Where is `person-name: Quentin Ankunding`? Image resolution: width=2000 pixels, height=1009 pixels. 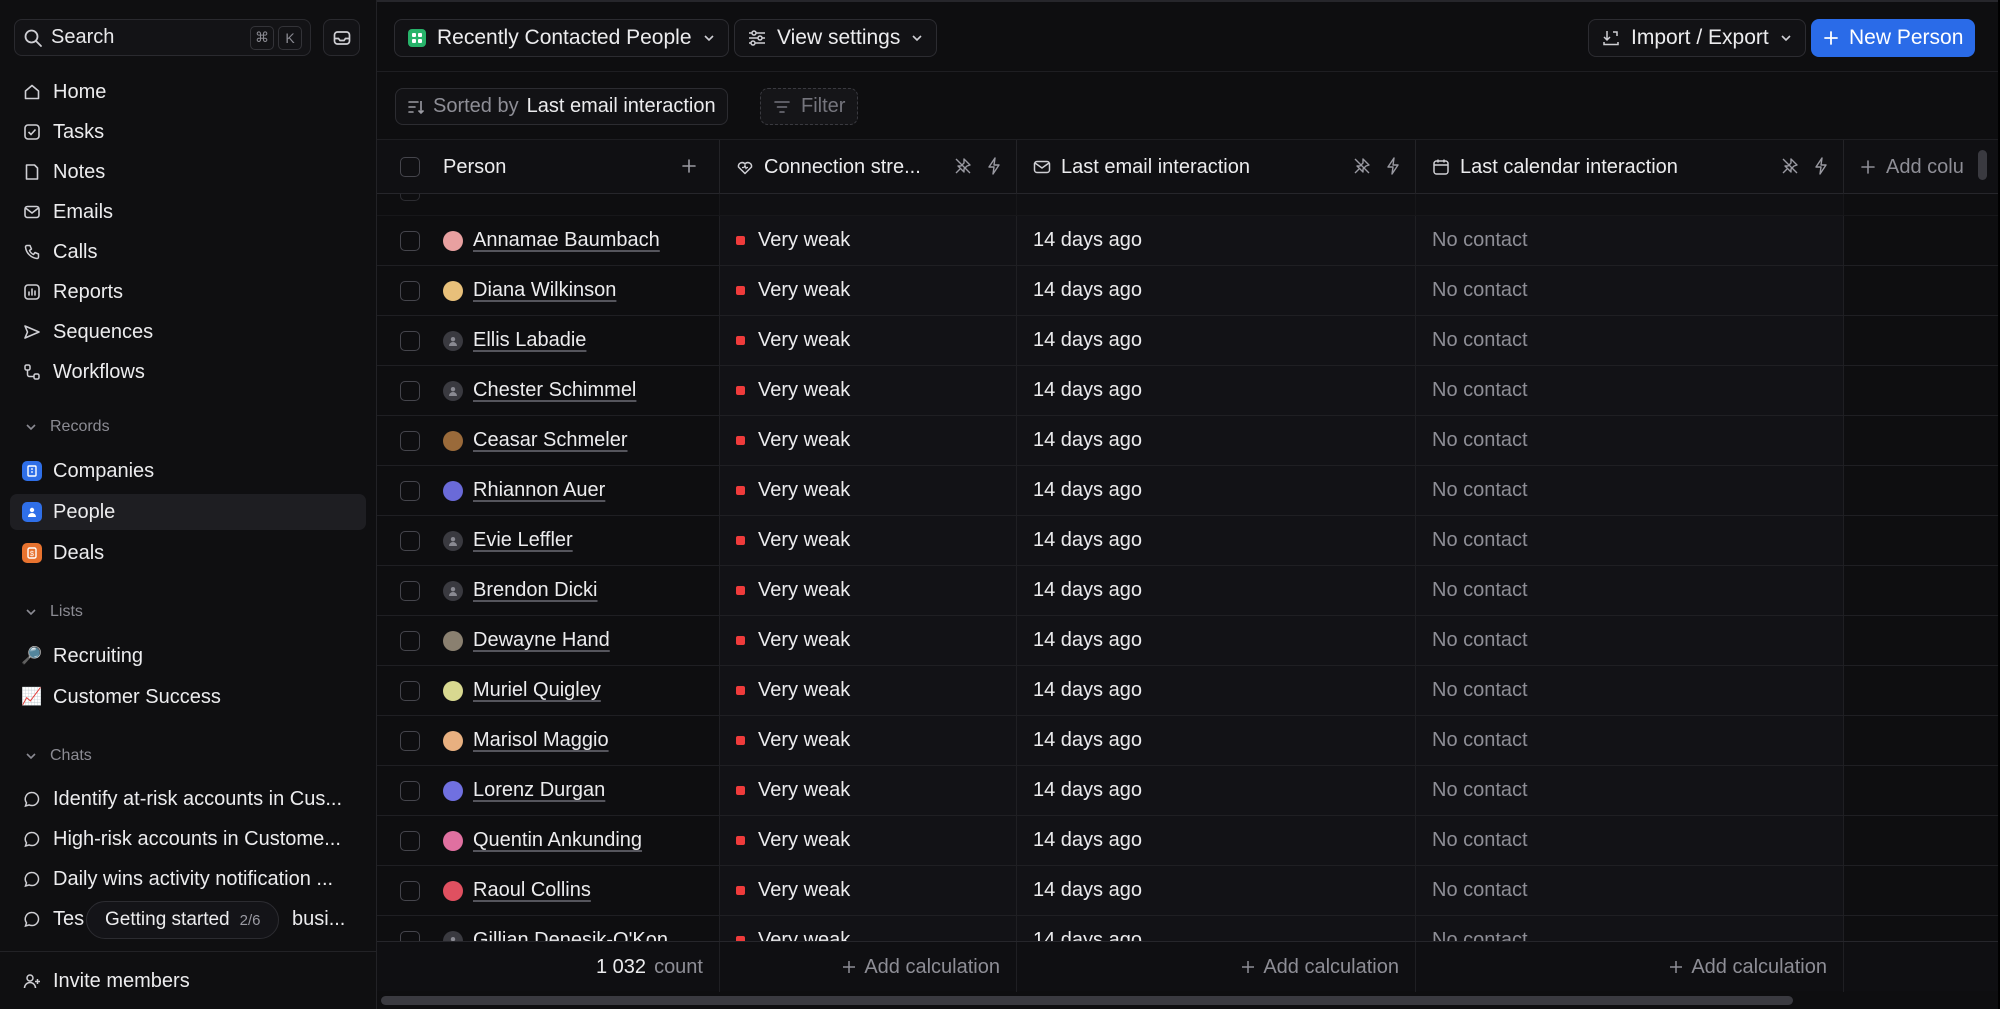
person-name: Quentin Ankunding is located at coordinates (557, 840).